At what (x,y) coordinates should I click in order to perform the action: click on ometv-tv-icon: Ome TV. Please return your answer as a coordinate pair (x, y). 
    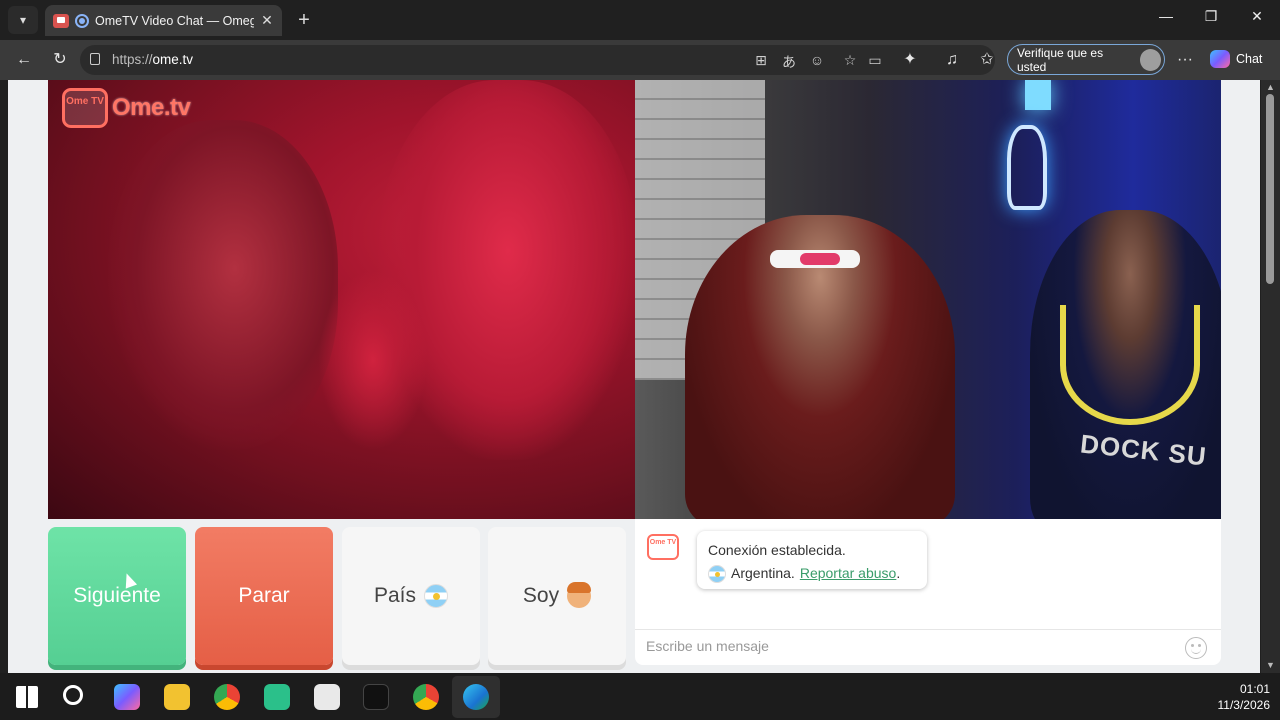
    Looking at the image, I should click on (85, 108).